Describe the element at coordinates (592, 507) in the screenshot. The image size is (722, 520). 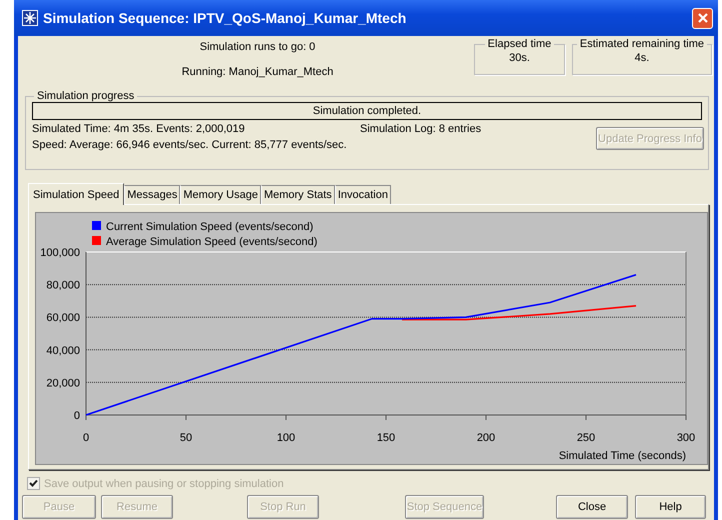
I see `dialog-button: Close` at that location.